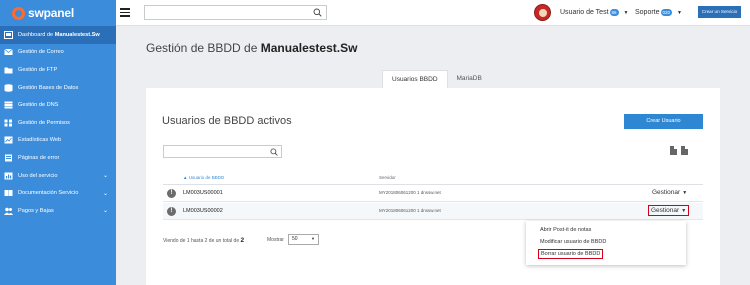 Image resolution: width=750 pixels, height=285 pixels. I want to click on sidebar-item-dashboard: Dashboard de Manualestest.Sw, so click(58, 35).